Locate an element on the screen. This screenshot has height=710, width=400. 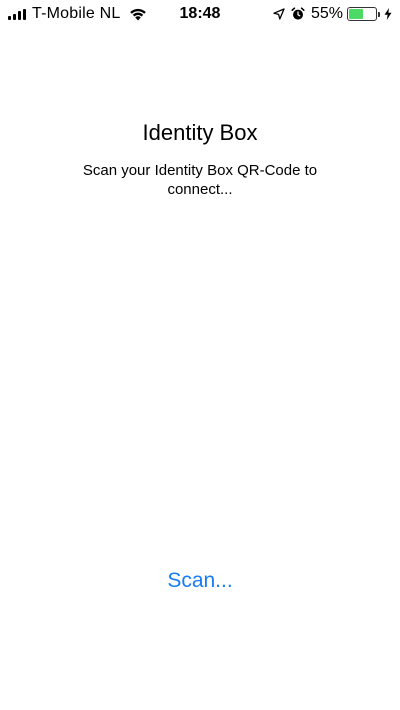
alarm-clock-icon is located at coordinates (298, 13).